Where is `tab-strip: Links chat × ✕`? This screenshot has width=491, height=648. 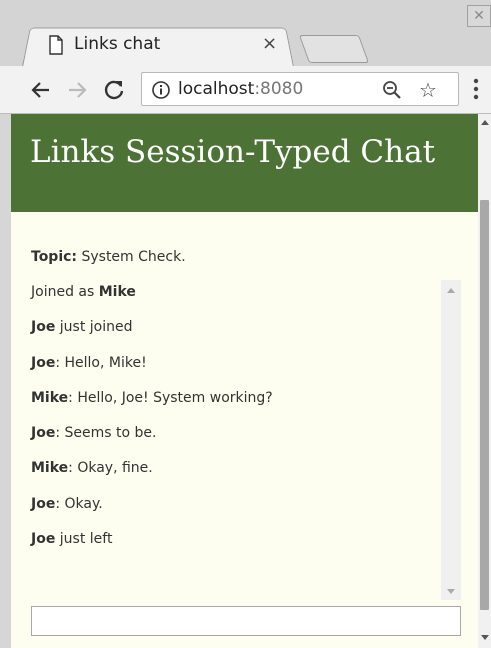 tab-strip: Links chat × ✕ is located at coordinates (245, 33).